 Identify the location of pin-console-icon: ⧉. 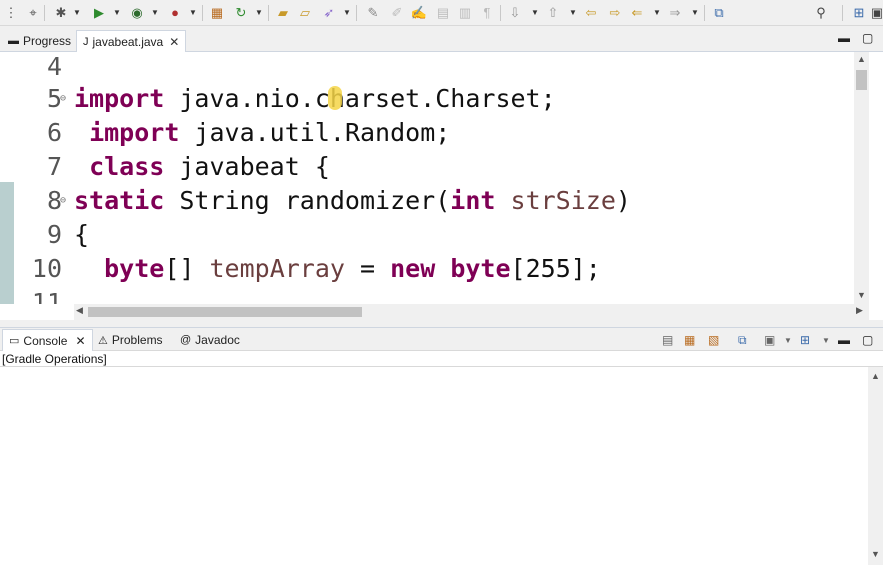
(742, 340).